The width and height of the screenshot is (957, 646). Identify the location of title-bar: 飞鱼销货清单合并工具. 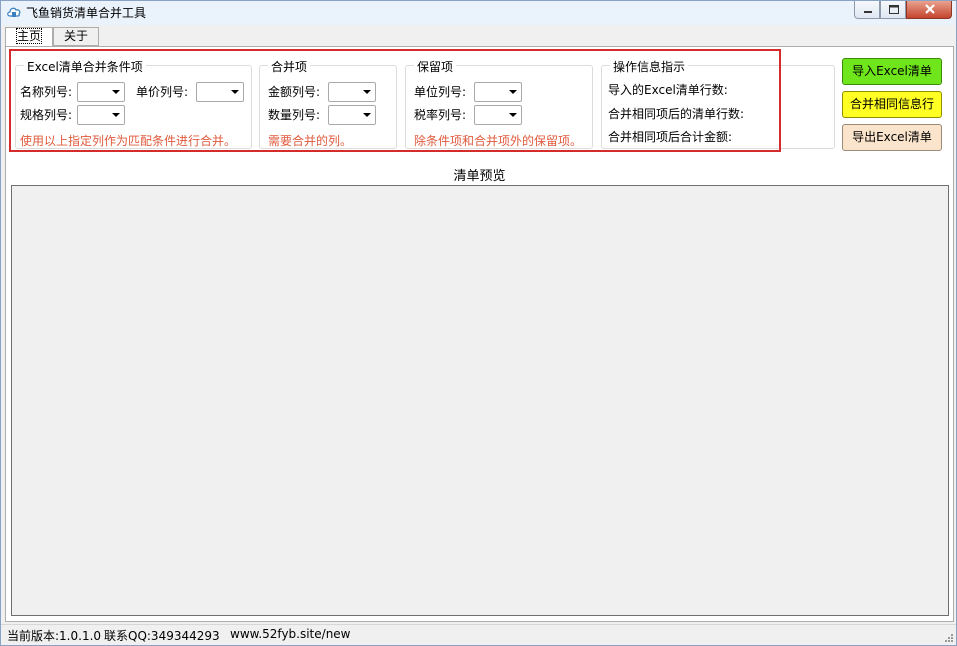
(478, 13).